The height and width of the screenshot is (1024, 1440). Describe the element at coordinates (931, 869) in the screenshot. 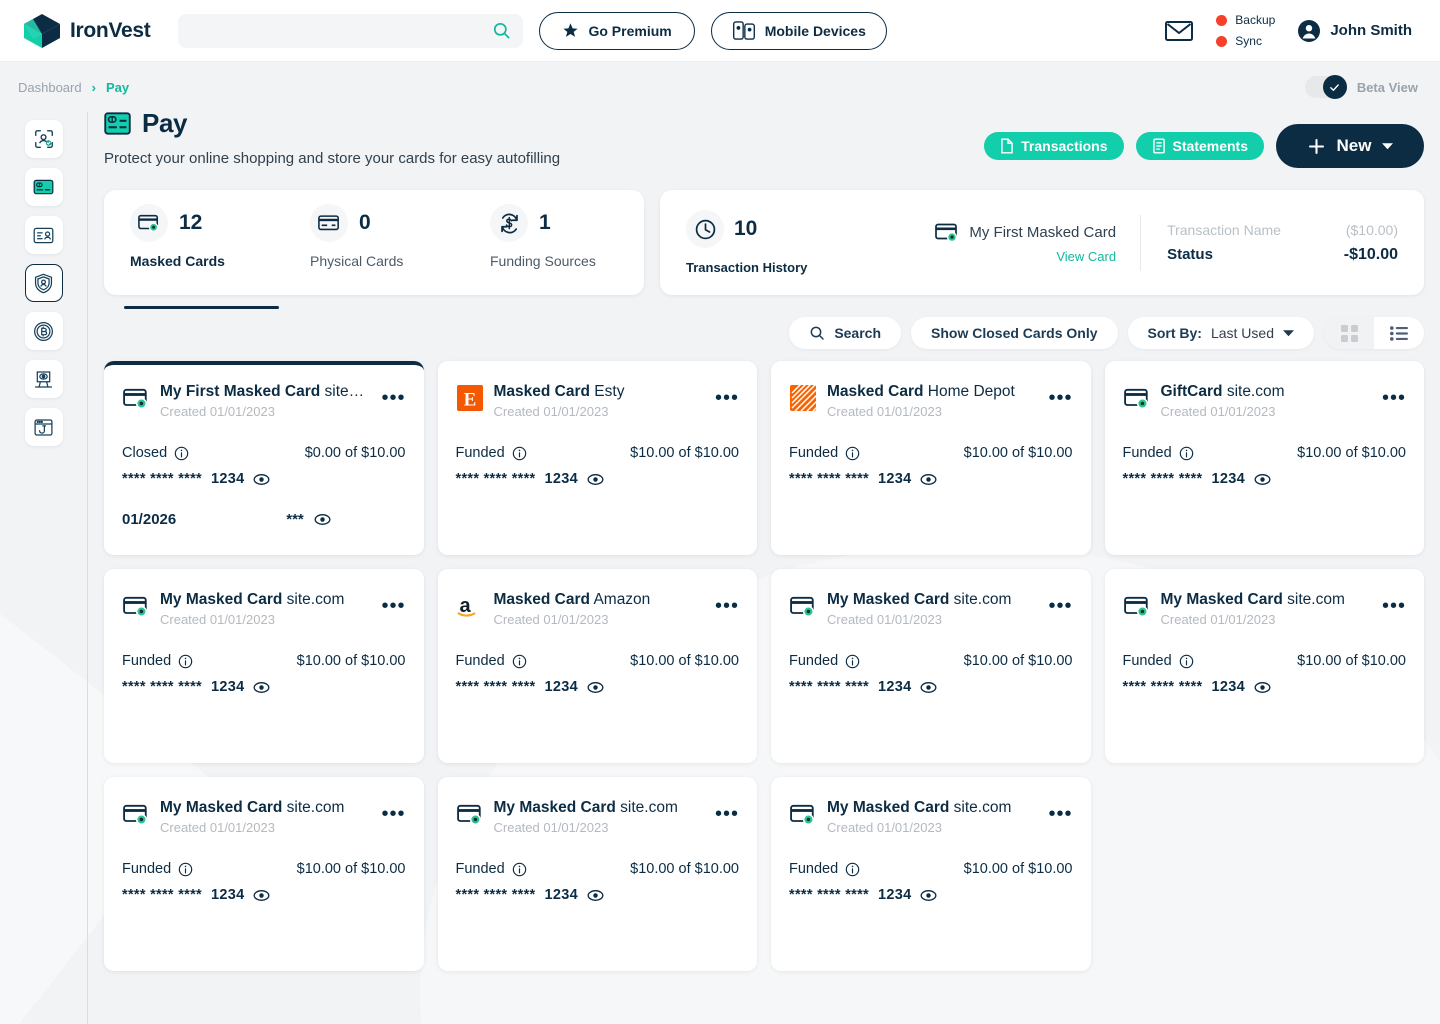

I see `card-status-row: Funded $10.00 of $10.00` at that location.